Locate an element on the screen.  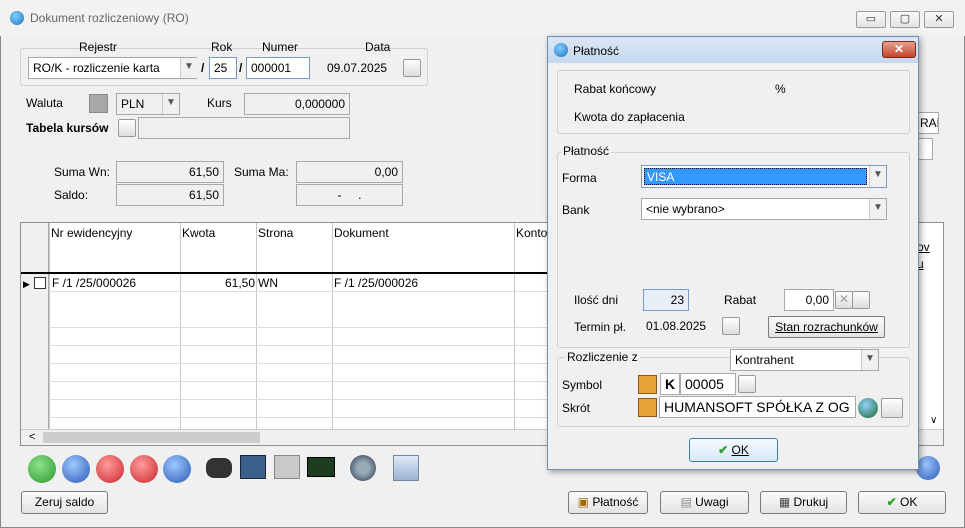
skrot-label: Skrót is located at coordinates (576, 408).